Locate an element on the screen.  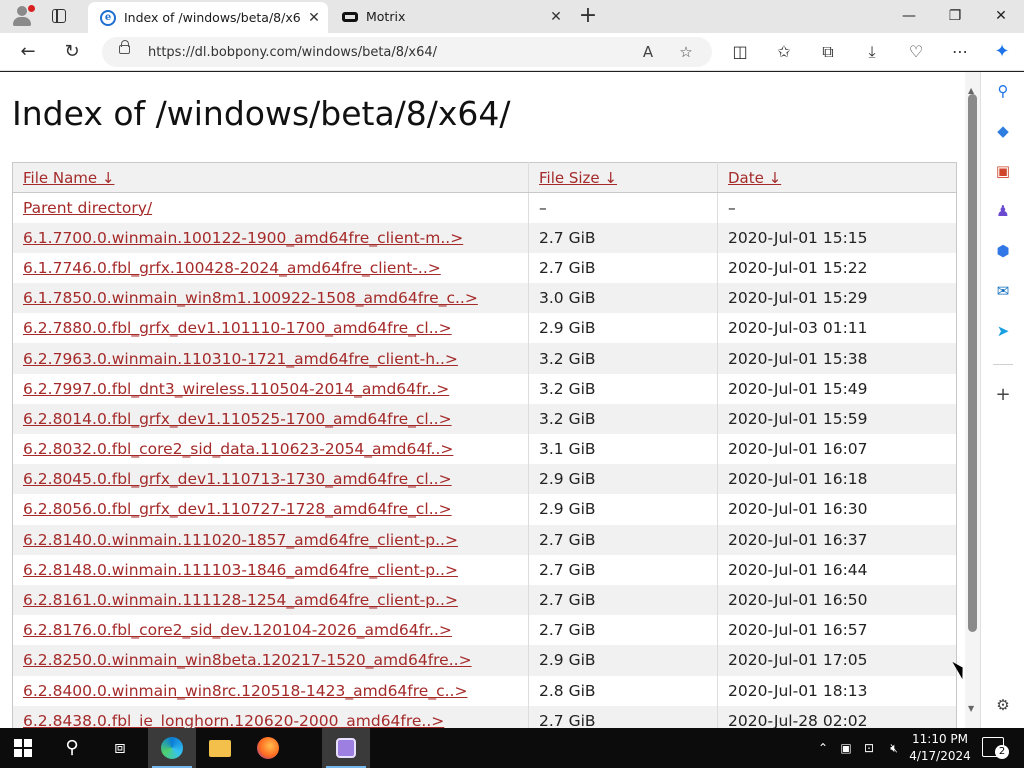
column-header-size: File Size ↓ is located at coordinates (623, 177).